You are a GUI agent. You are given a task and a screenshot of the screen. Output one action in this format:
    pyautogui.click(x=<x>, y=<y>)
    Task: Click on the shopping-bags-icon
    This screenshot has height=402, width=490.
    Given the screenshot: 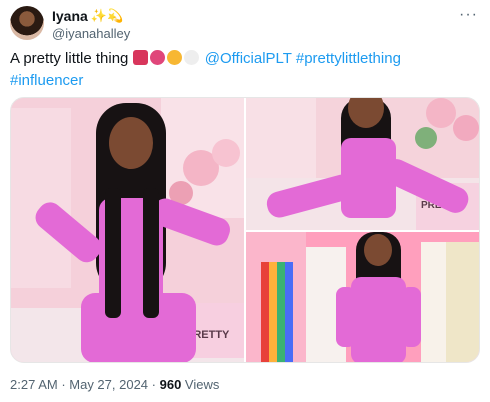 What is the action you would take?
    pyautogui.click(x=140, y=57)
    